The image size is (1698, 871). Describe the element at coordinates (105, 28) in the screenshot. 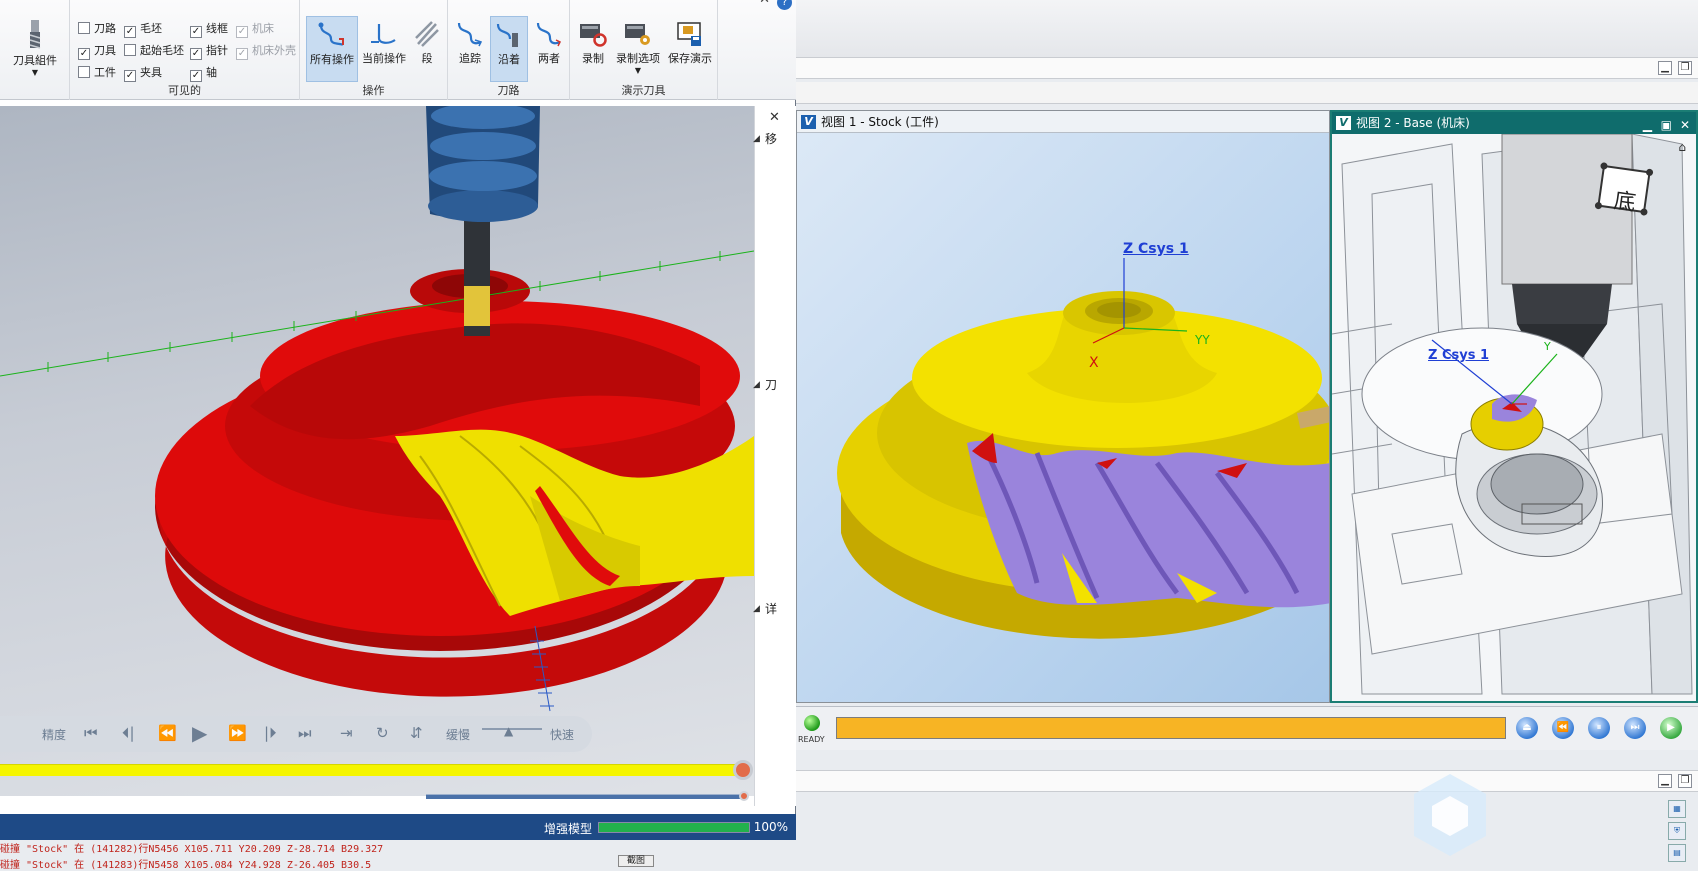

I see `checkbox-label: 刀路` at that location.